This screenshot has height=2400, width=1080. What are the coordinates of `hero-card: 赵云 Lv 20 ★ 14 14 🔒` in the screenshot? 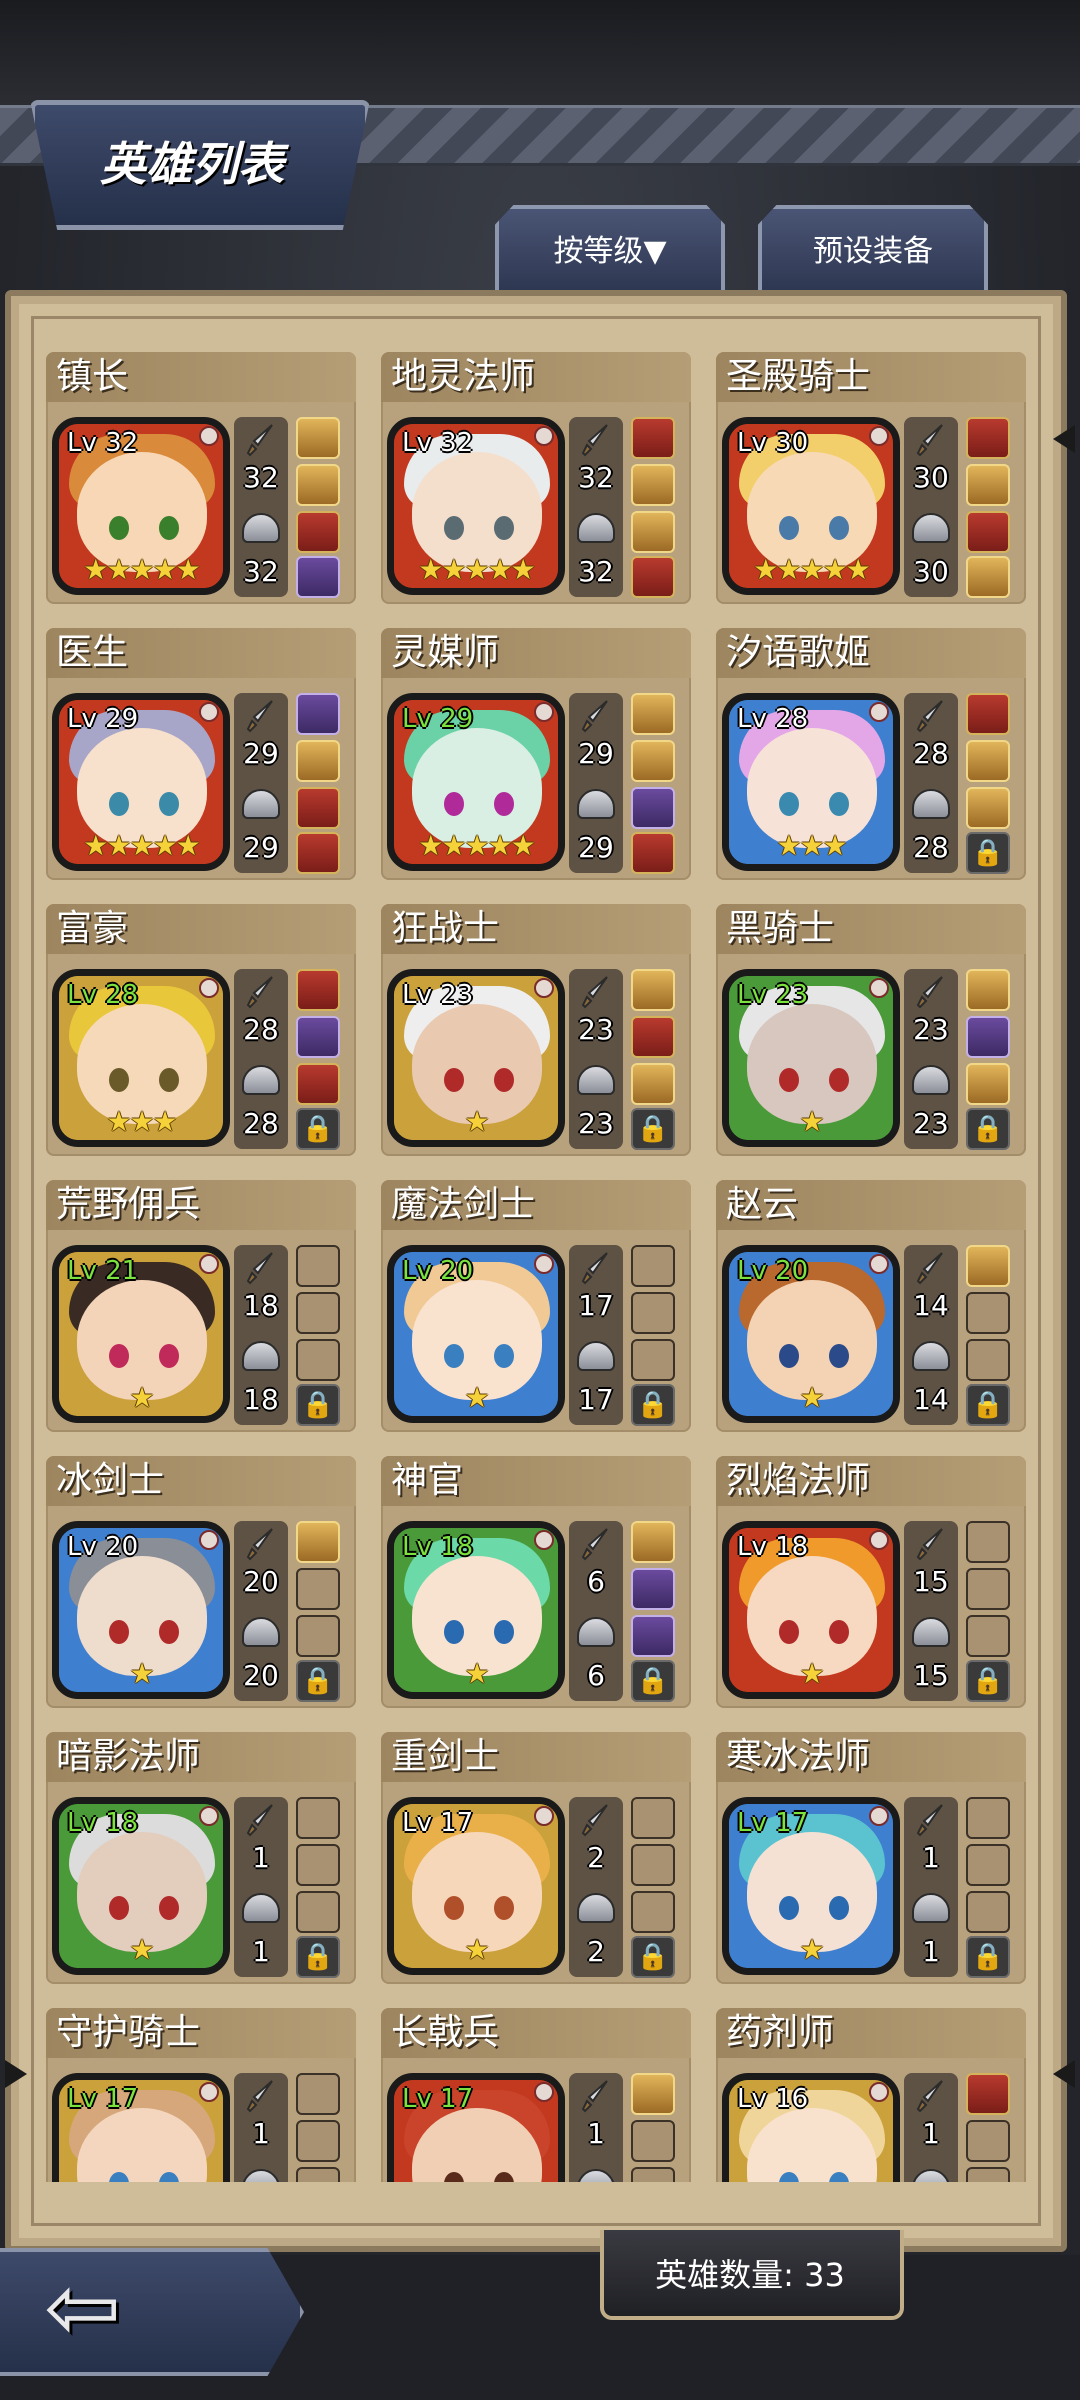 It's located at (871, 1306).